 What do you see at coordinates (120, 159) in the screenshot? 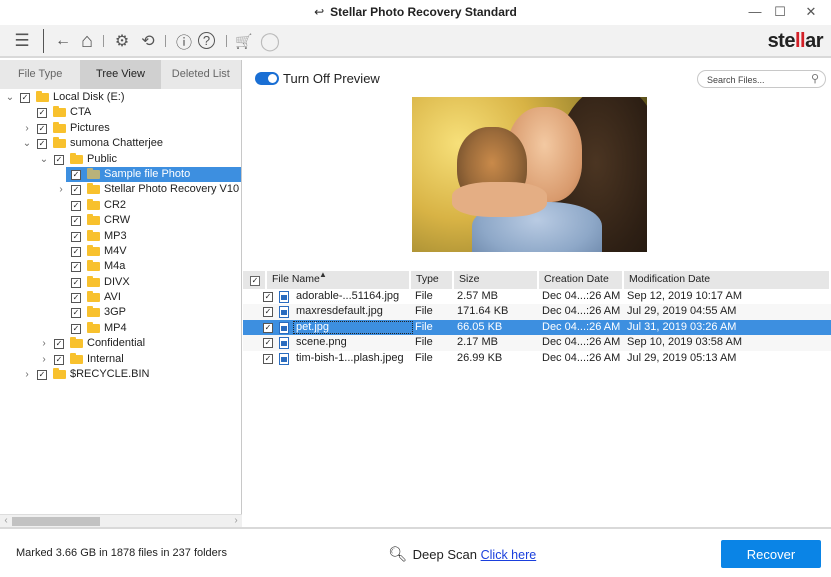
I see `tree-node: ⌄ ✓ Public` at bounding box center [120, 159].